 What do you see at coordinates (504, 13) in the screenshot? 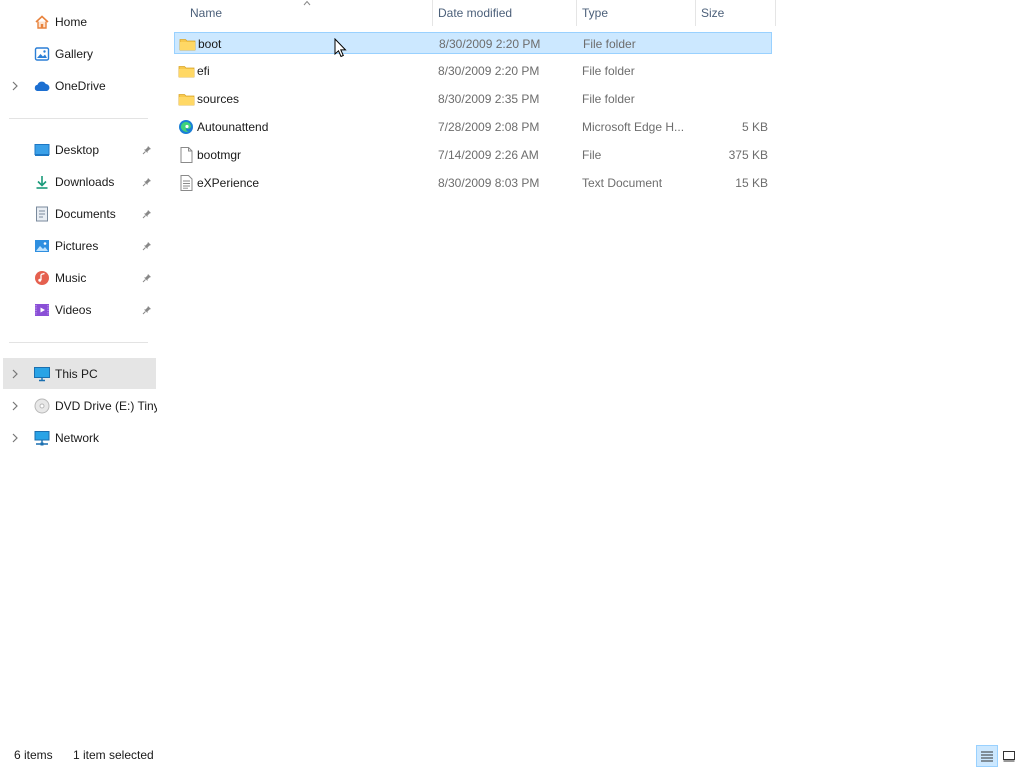
I see `column-header-date-modified: Date modified` at bounding box center [504, 13].